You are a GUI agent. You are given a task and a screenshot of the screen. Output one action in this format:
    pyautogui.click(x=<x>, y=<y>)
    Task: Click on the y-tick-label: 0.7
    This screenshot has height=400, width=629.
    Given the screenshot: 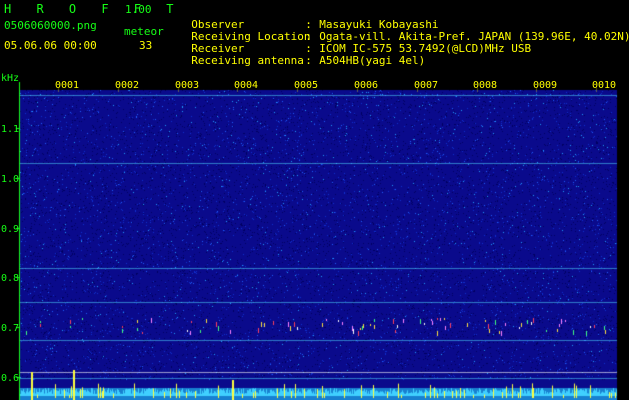 What is the action you would take?
    pyautogui.click(x=10, y=328)
    